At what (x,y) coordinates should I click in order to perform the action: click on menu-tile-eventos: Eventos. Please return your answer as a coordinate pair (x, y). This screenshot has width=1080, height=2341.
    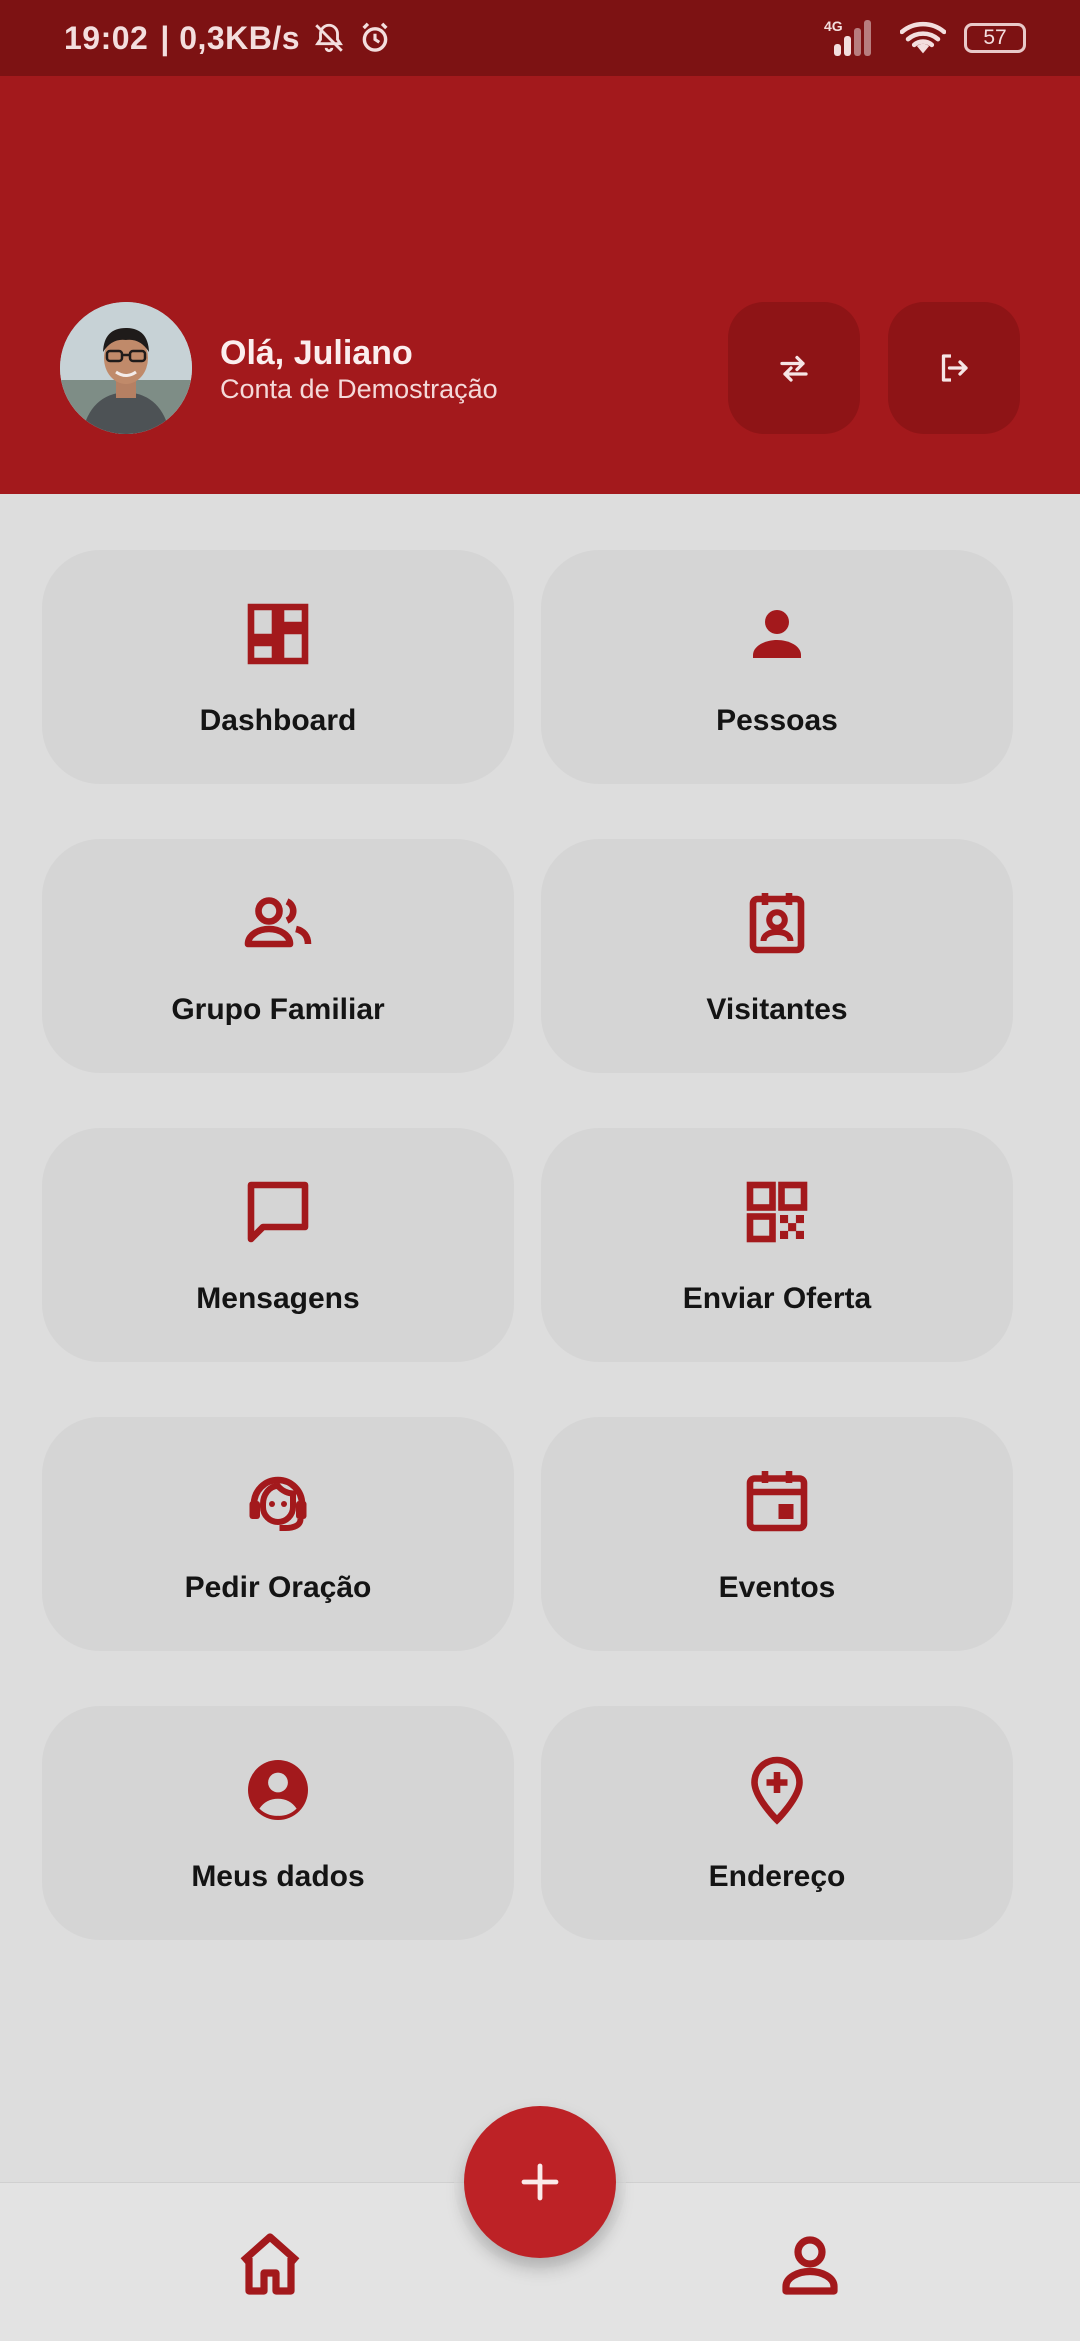
    Looking at the image, I should click on (777, 1534).